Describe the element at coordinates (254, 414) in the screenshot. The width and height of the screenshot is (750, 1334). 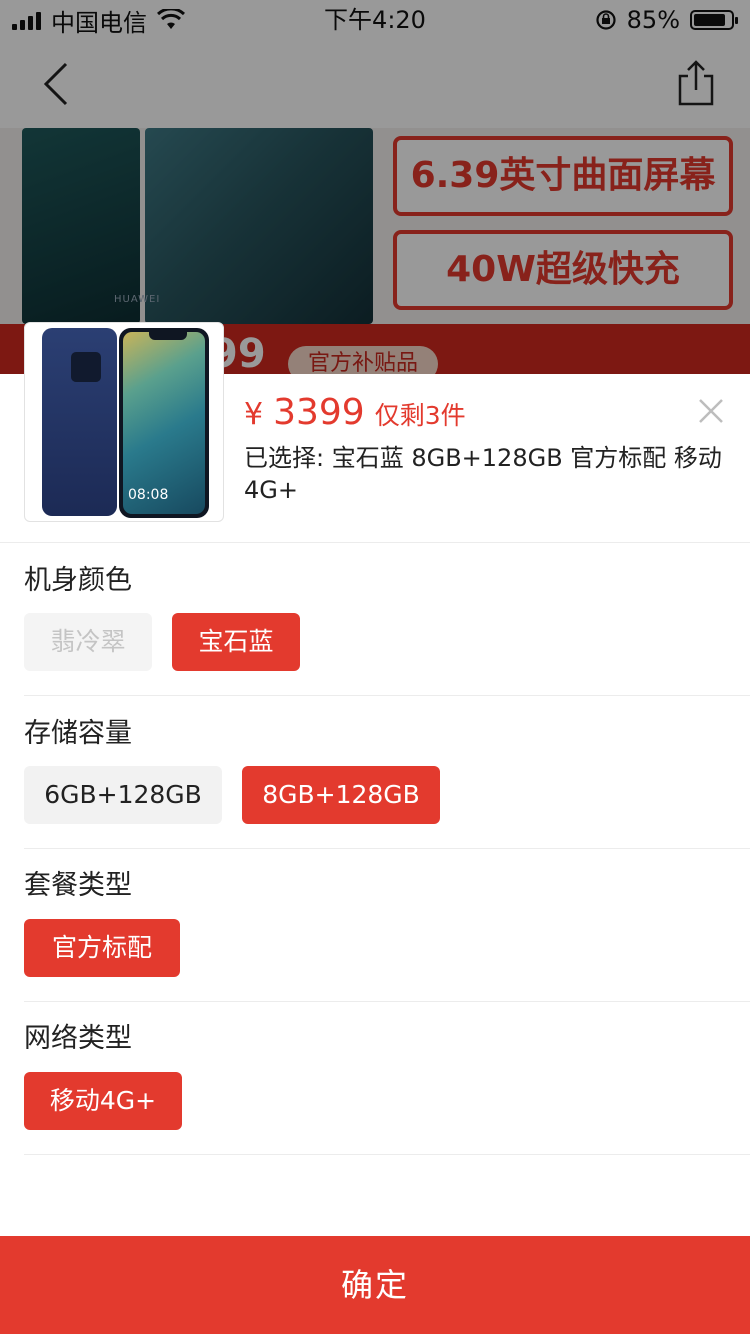
I see `currency-symbol: ¥` at that location.